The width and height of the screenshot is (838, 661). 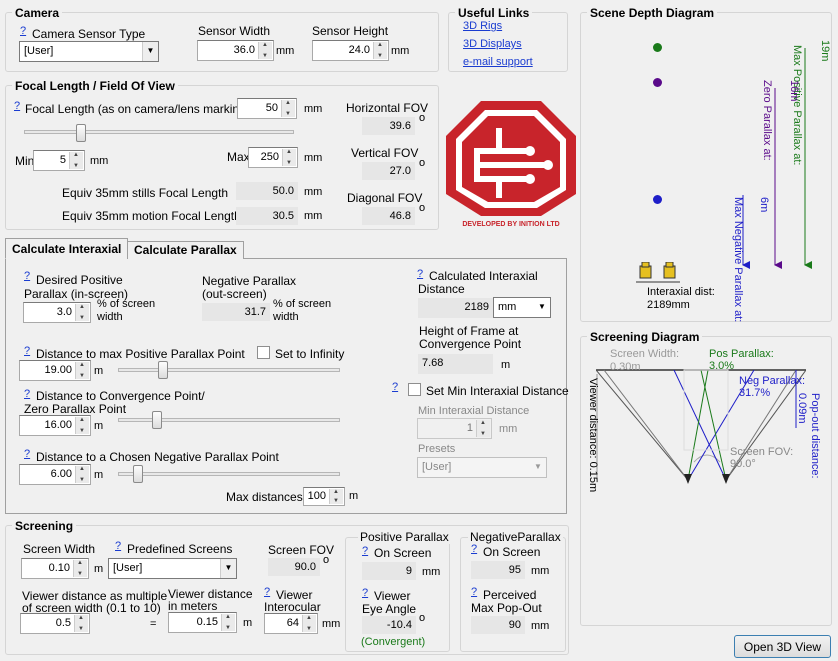 What do you see at coordinates (393, 642) in the screenshot?
I see `convergent-label: (Convergent)` at bounding box center [393, 642].